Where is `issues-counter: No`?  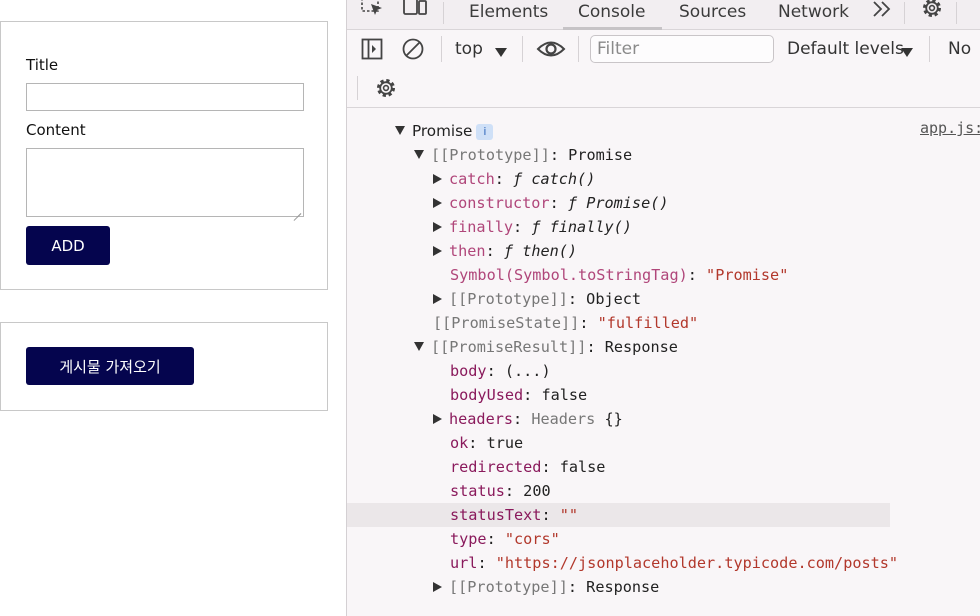 issues-counter: No is located at coordinates (959, 49).